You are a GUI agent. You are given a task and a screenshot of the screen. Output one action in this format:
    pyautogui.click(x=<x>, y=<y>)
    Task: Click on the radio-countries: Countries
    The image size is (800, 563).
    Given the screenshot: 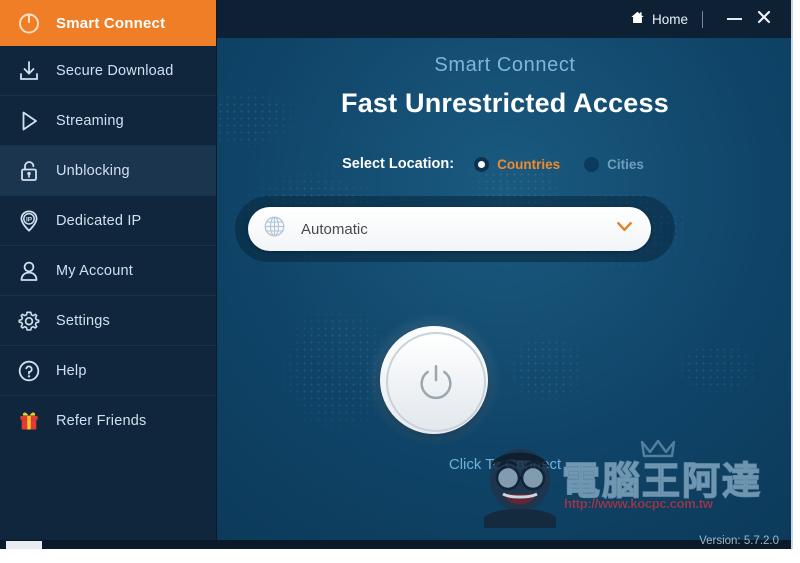 What is the action you would take?
    pyautogui.click(x=517, y=164)
    